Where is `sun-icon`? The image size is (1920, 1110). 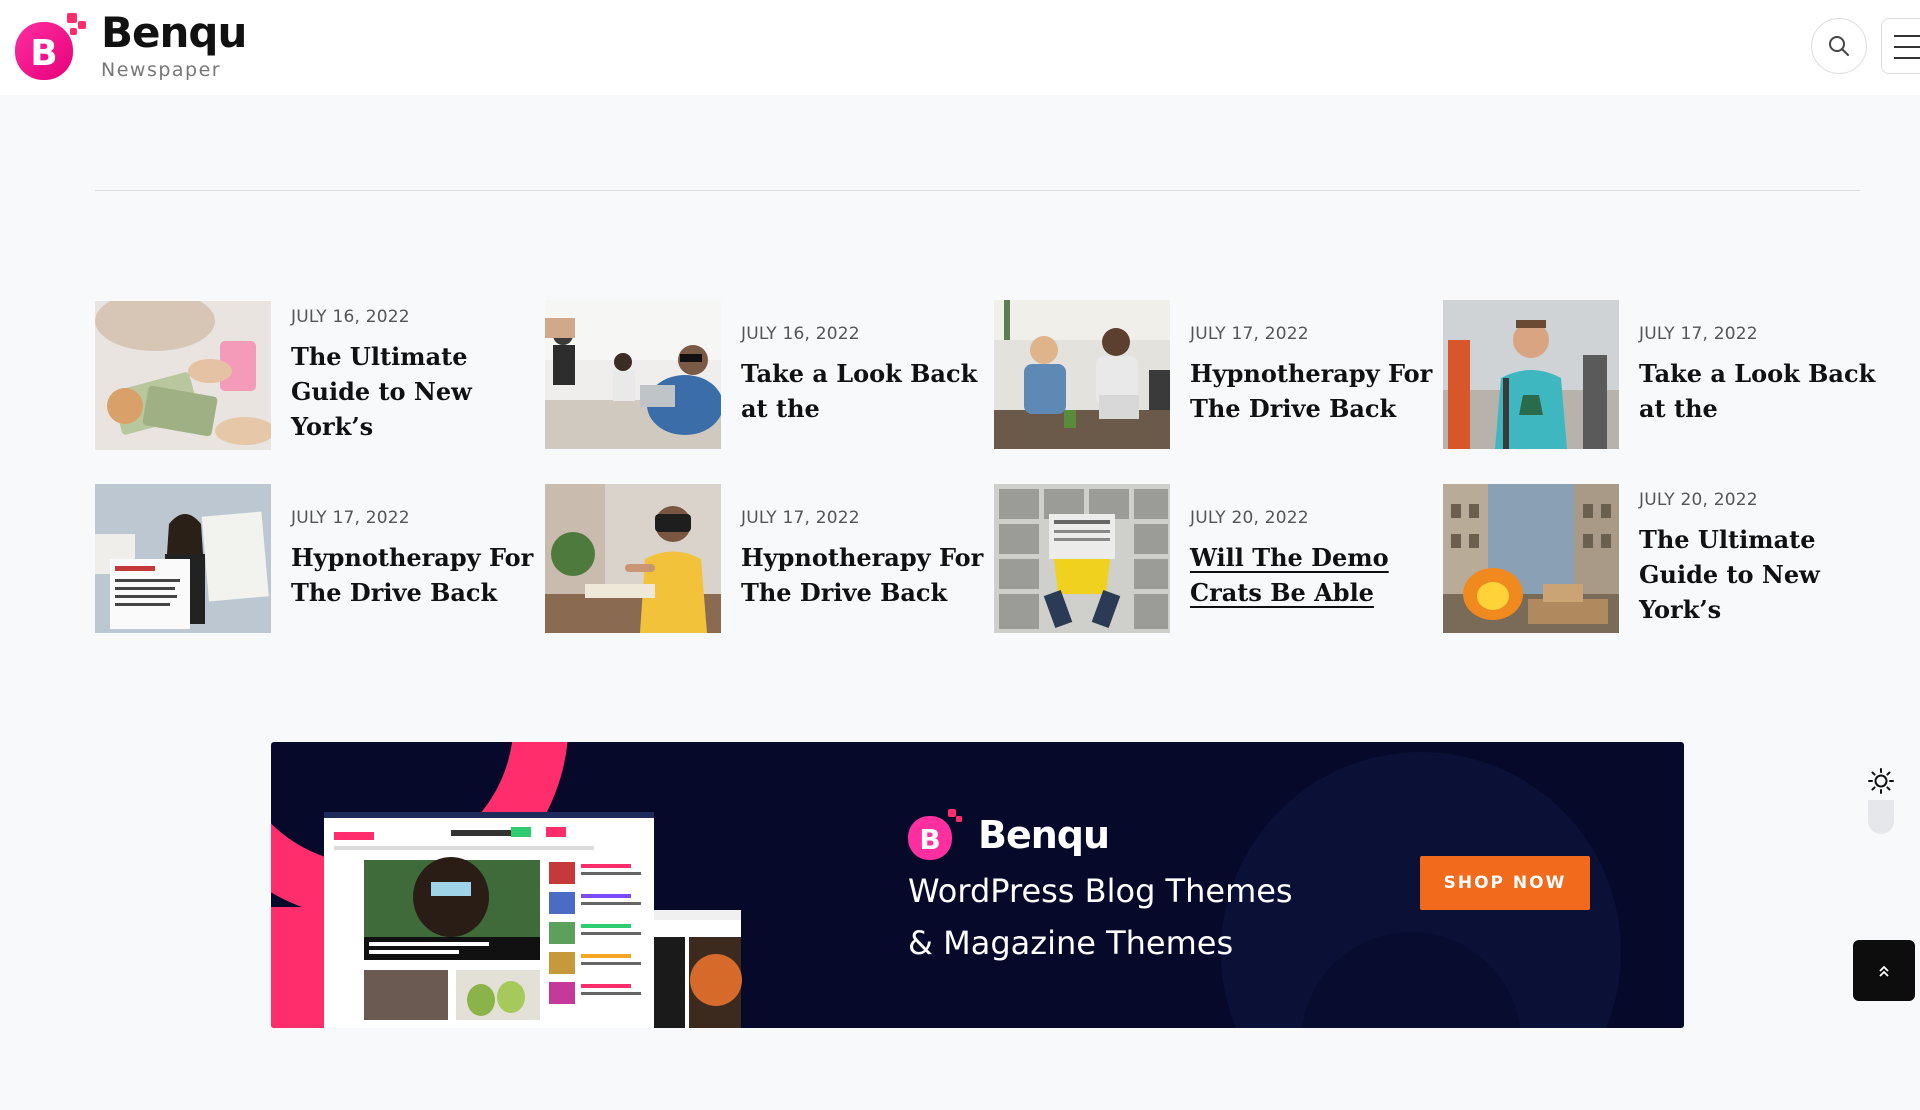
sun-icon is located at coordinates (1881, 781).